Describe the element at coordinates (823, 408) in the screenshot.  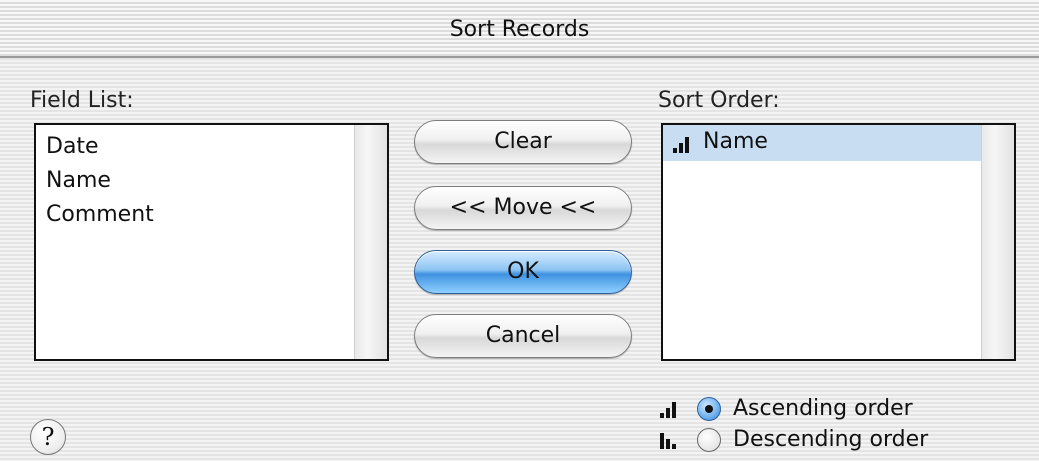
I see `ascending-label: Ascending order` at that location.